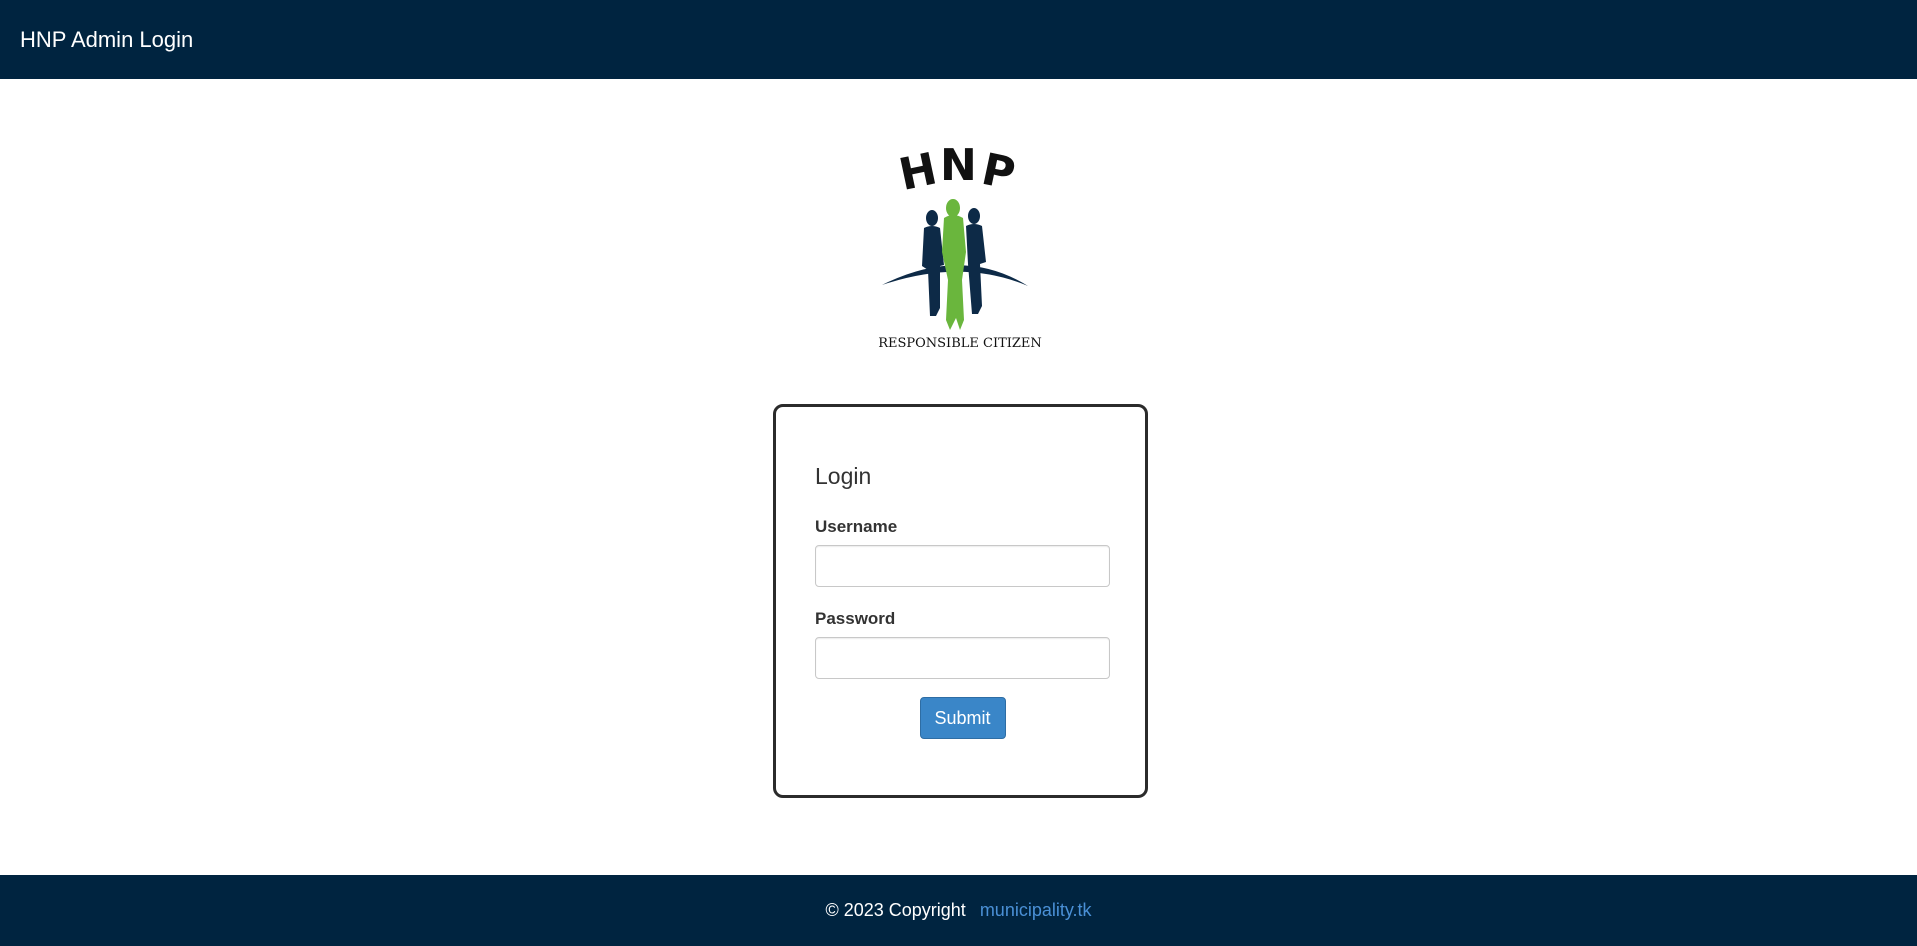 The height and width of the screenshot is (946, 1917). What do you see at coordinates (843, 476) in the screenshot?
I see `login-heading: Login` at bounding box center [843, 476].